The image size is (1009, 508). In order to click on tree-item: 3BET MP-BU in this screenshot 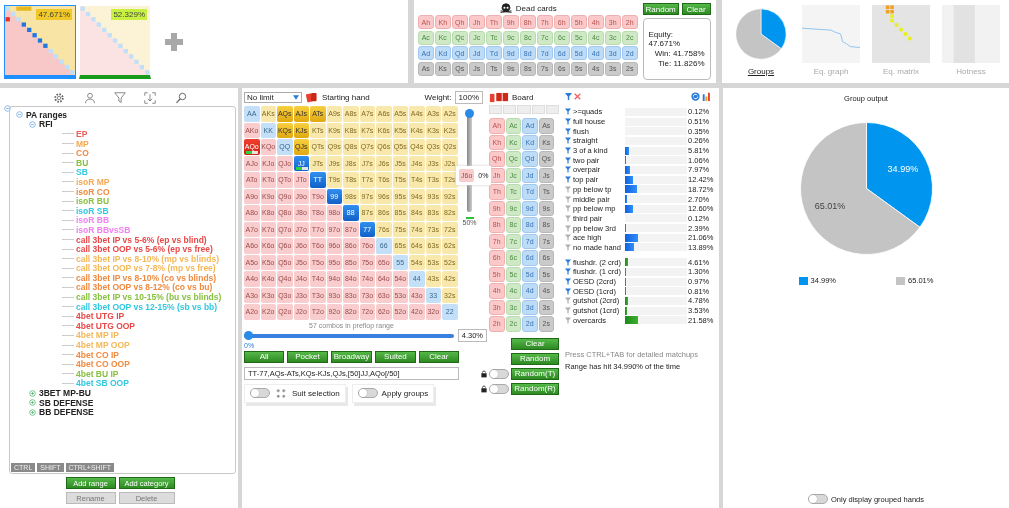, I will do `click(65, 393)`.